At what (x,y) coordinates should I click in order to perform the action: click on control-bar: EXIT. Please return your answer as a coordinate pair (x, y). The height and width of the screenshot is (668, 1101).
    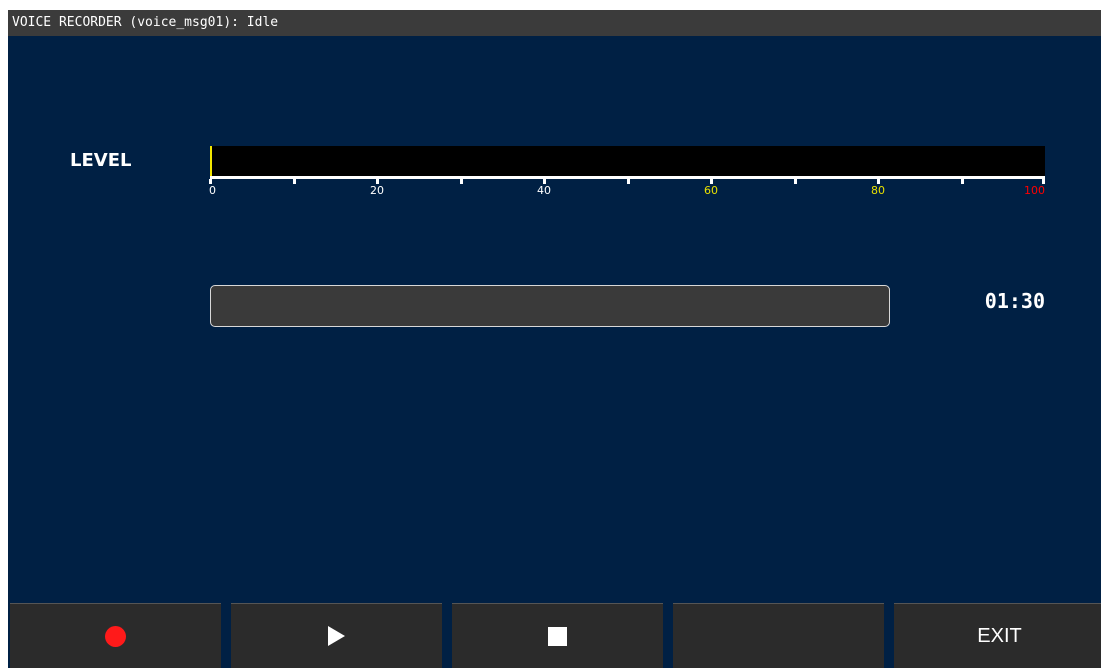
    Looking at the image, I should click on (554, 635).